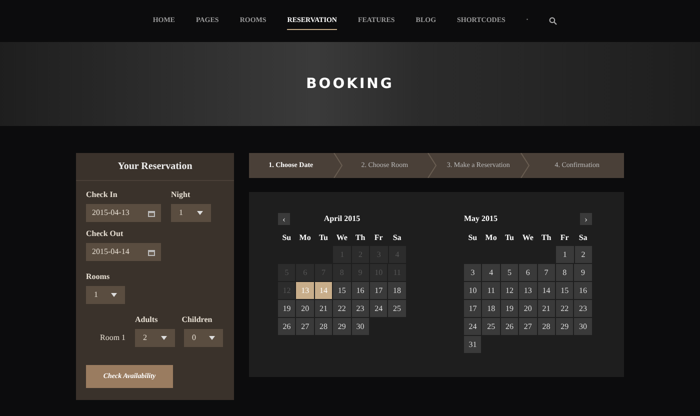 This screenshot has height=416, width=700. Describe the element at coordinates (491, 290) in the screenshot. I see `calendar-day: 11` at that location.